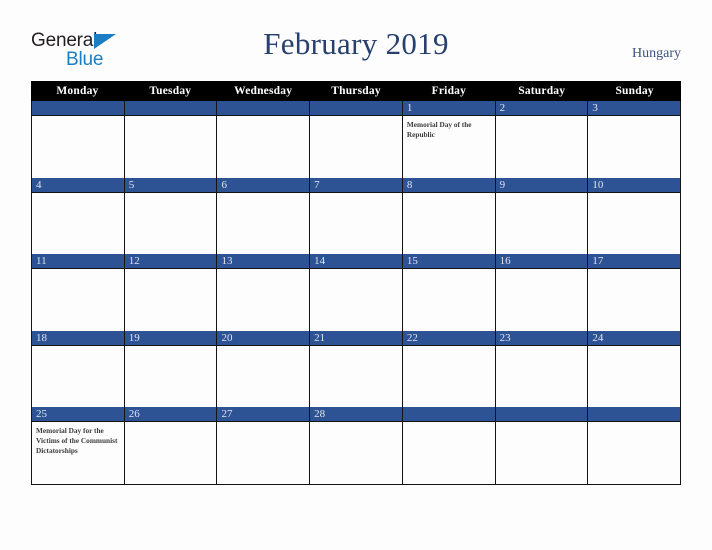 This screenshot has width=712, height=550. I want to click on day-cell: 19, so click(171, 369).